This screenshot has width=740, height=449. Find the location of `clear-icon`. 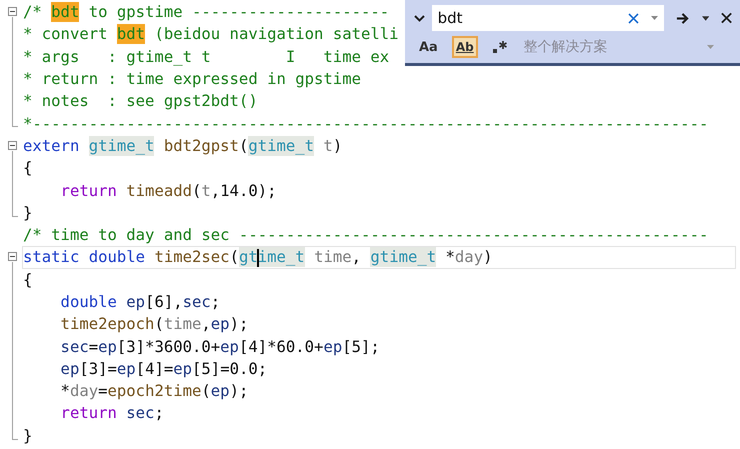

clear-icon is located at coordinates (633, 18).